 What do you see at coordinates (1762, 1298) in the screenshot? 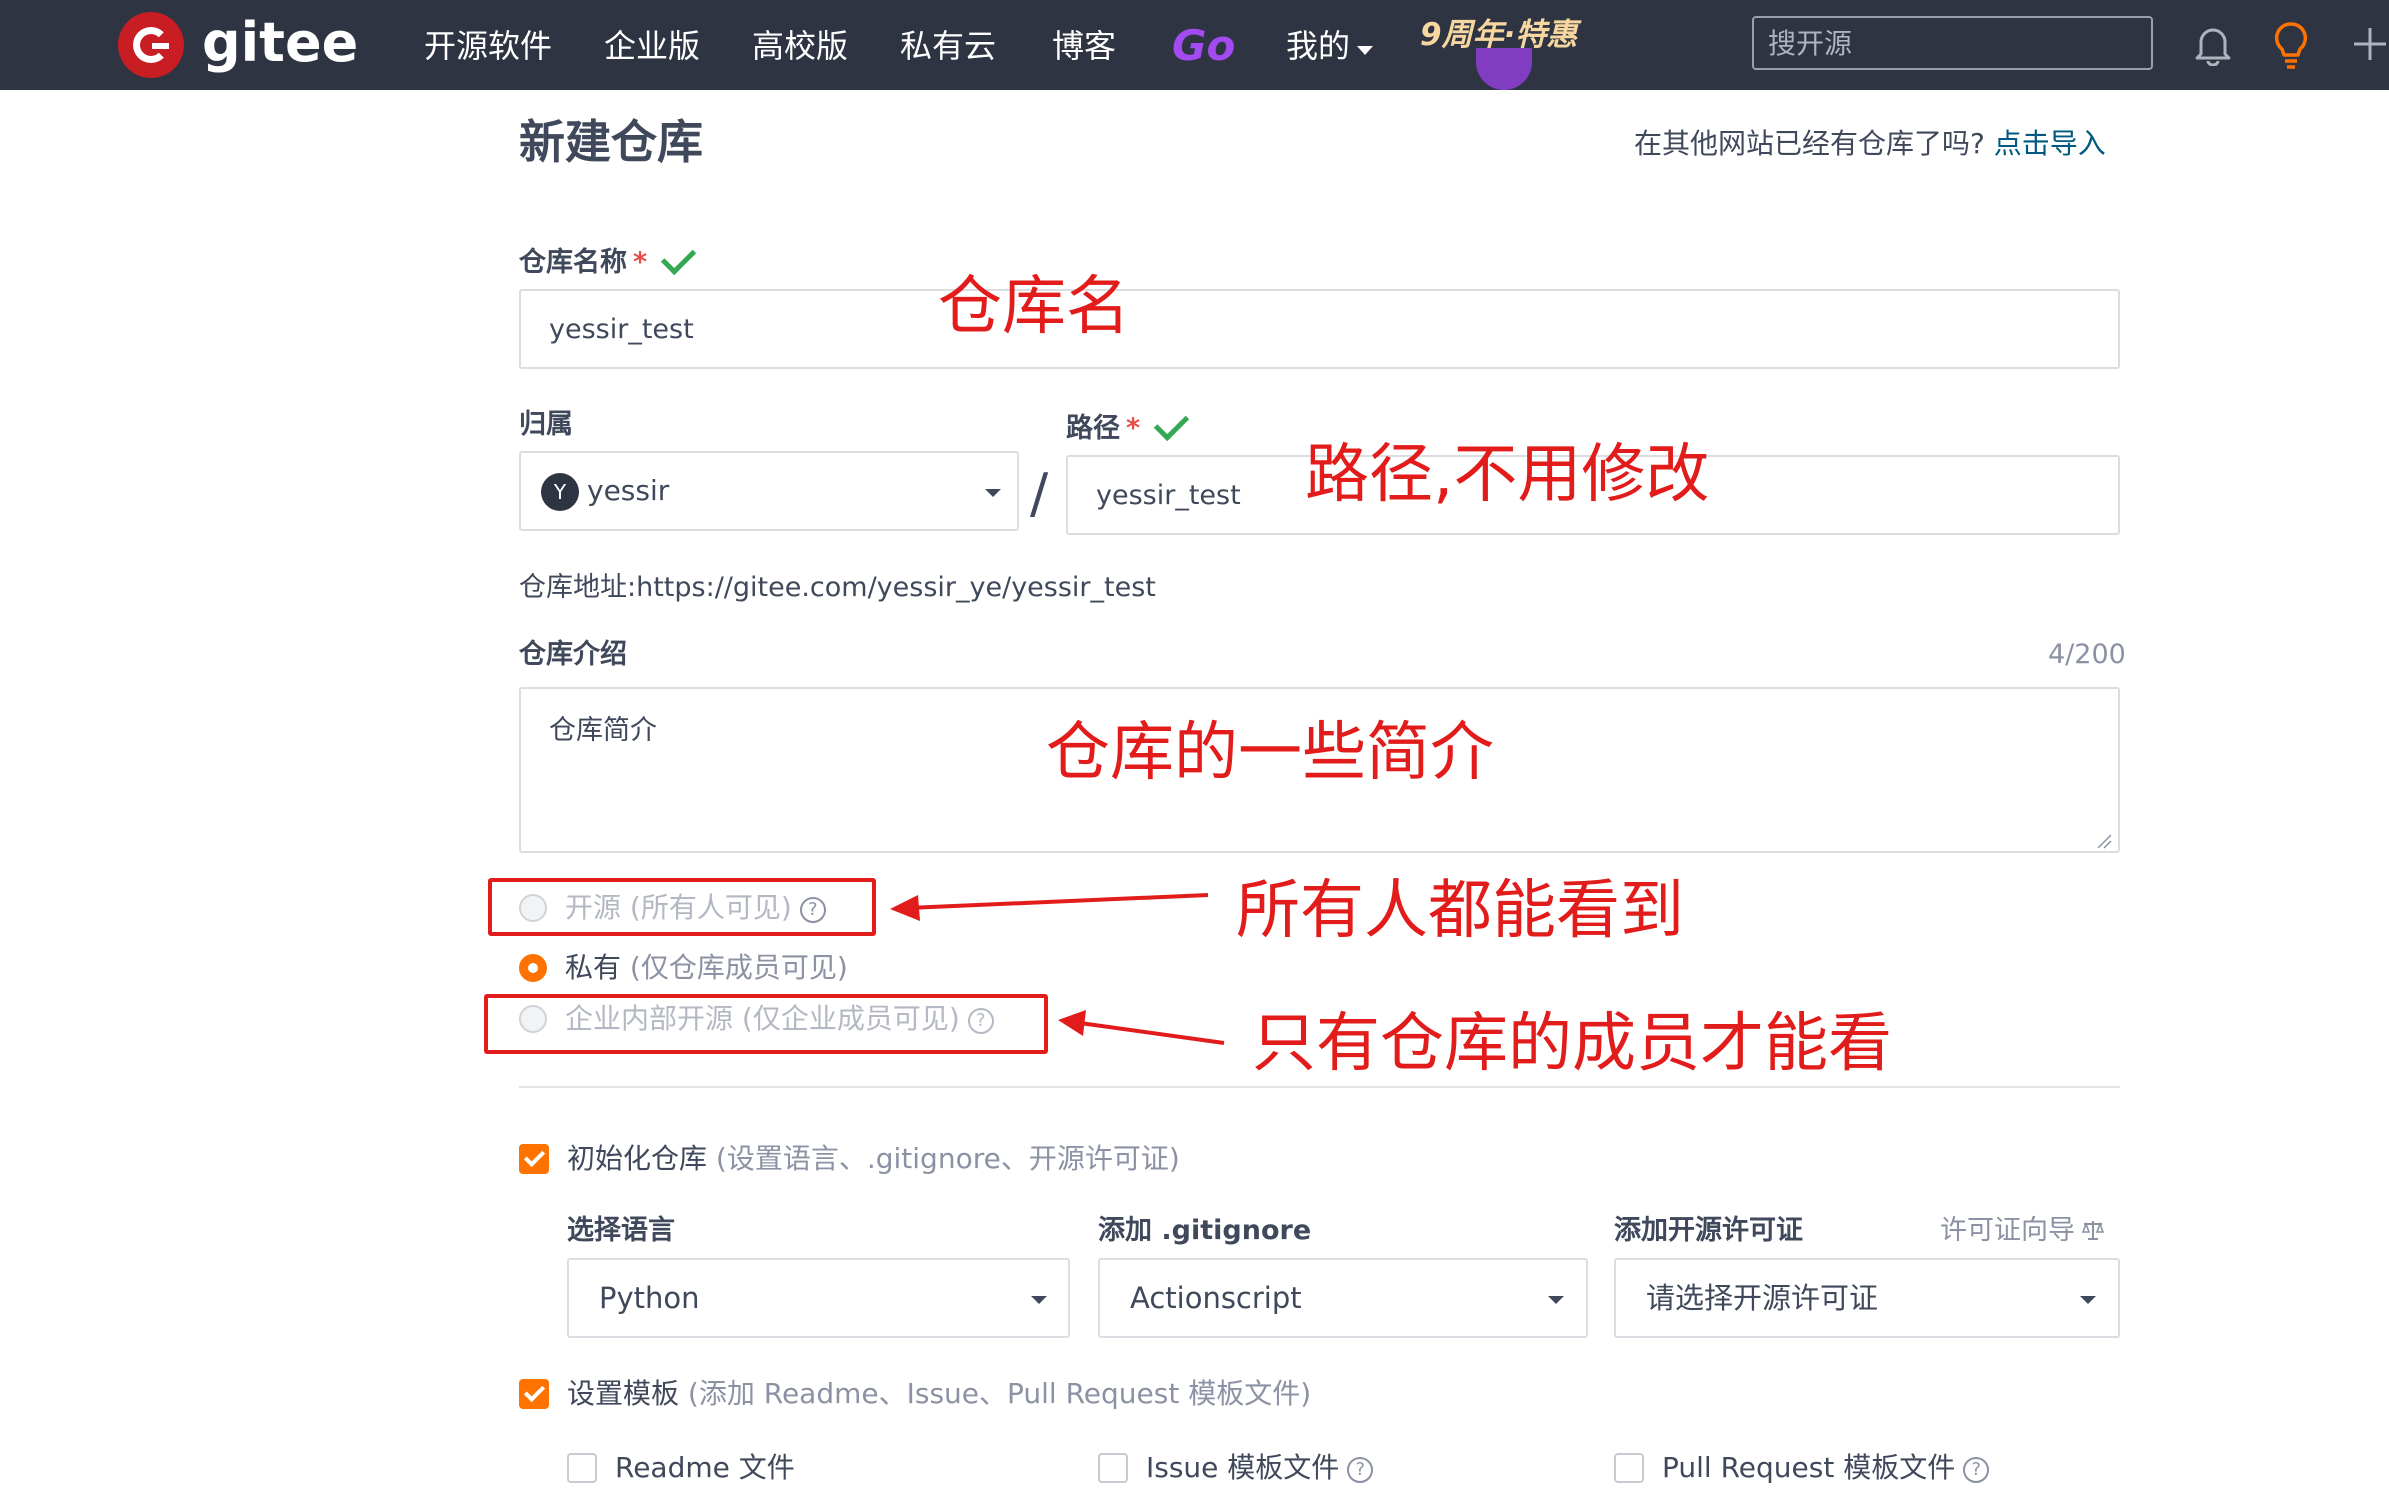
I see `license-value: 请选择开源许可证` at bounding box center [1762, 1298].